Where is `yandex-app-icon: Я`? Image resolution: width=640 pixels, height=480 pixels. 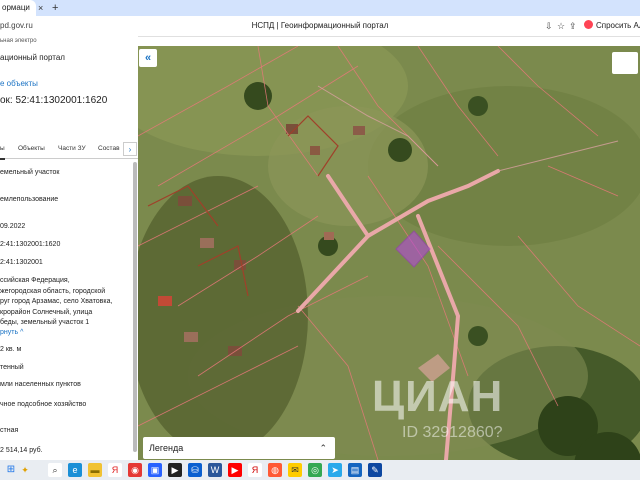 yandex-app-icon: Я is located at coordinates (115, 470).